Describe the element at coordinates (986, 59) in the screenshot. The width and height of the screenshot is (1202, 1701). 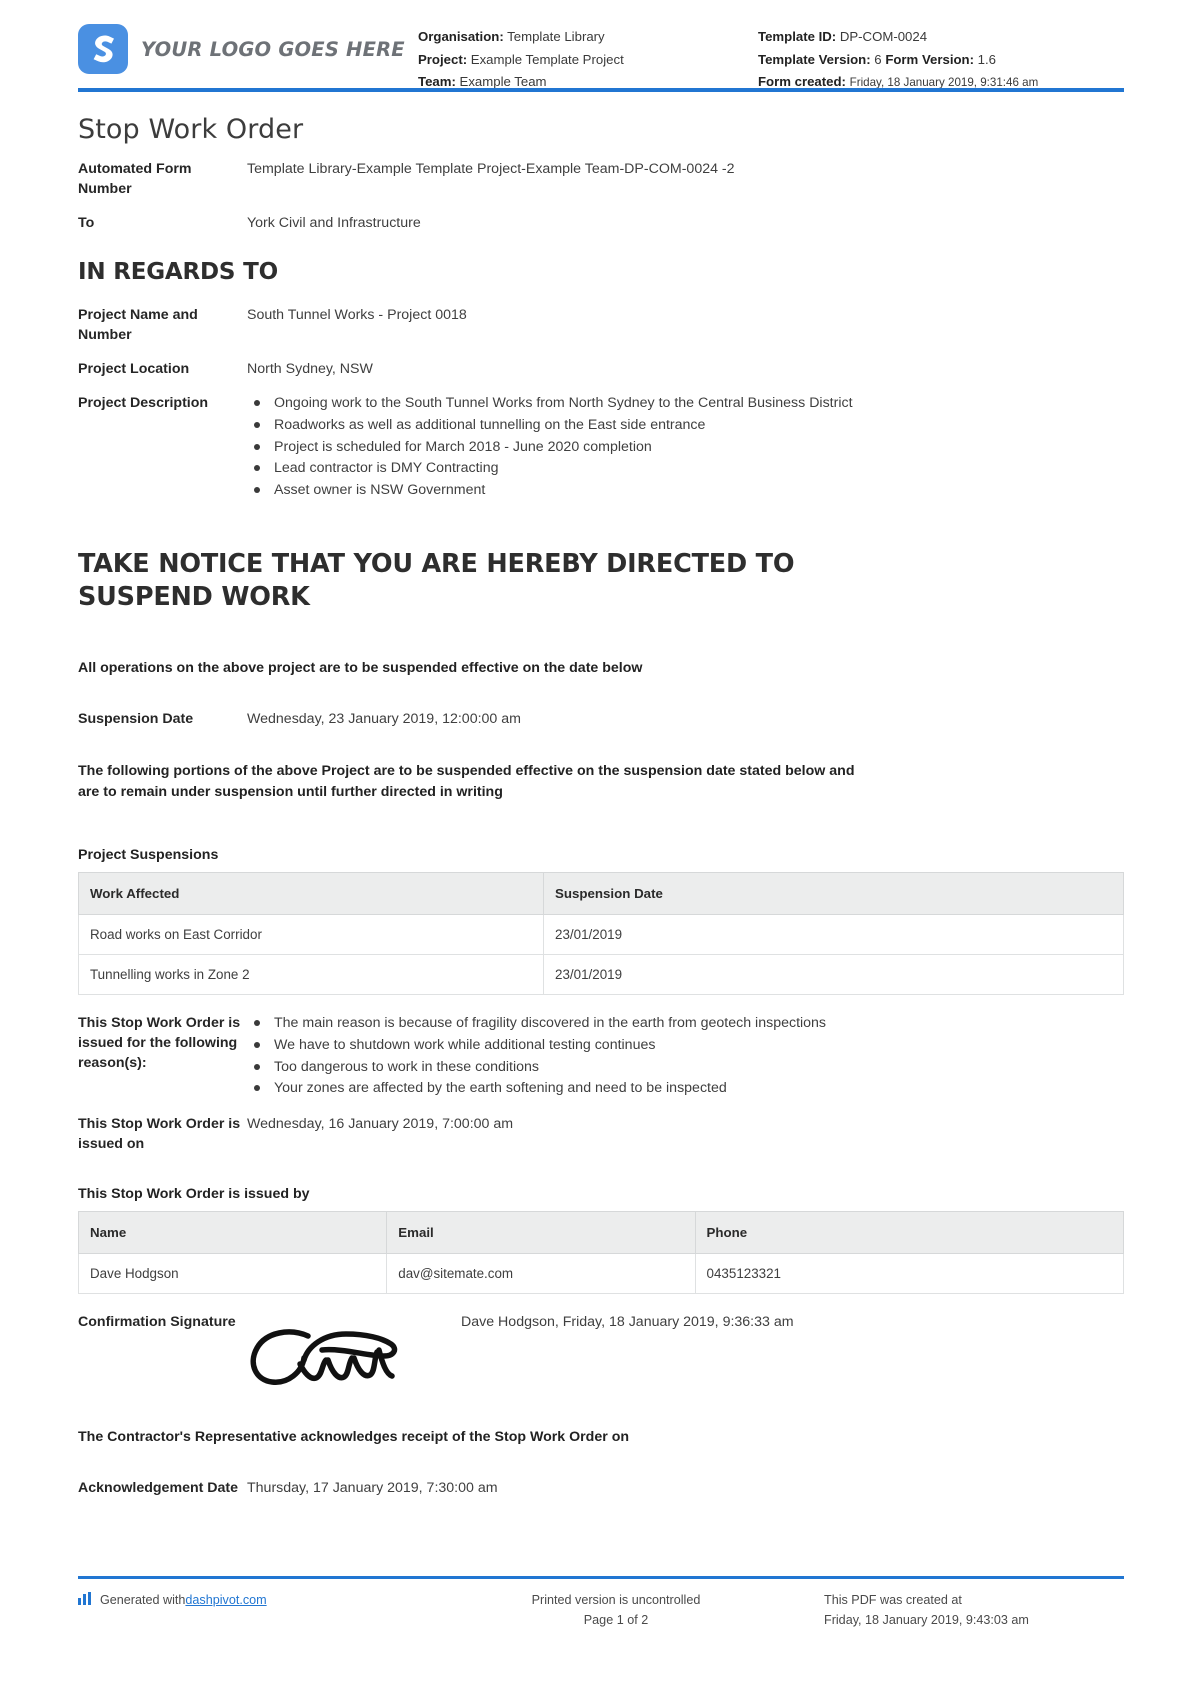
I see `form-version-value: 1.6` at that location.